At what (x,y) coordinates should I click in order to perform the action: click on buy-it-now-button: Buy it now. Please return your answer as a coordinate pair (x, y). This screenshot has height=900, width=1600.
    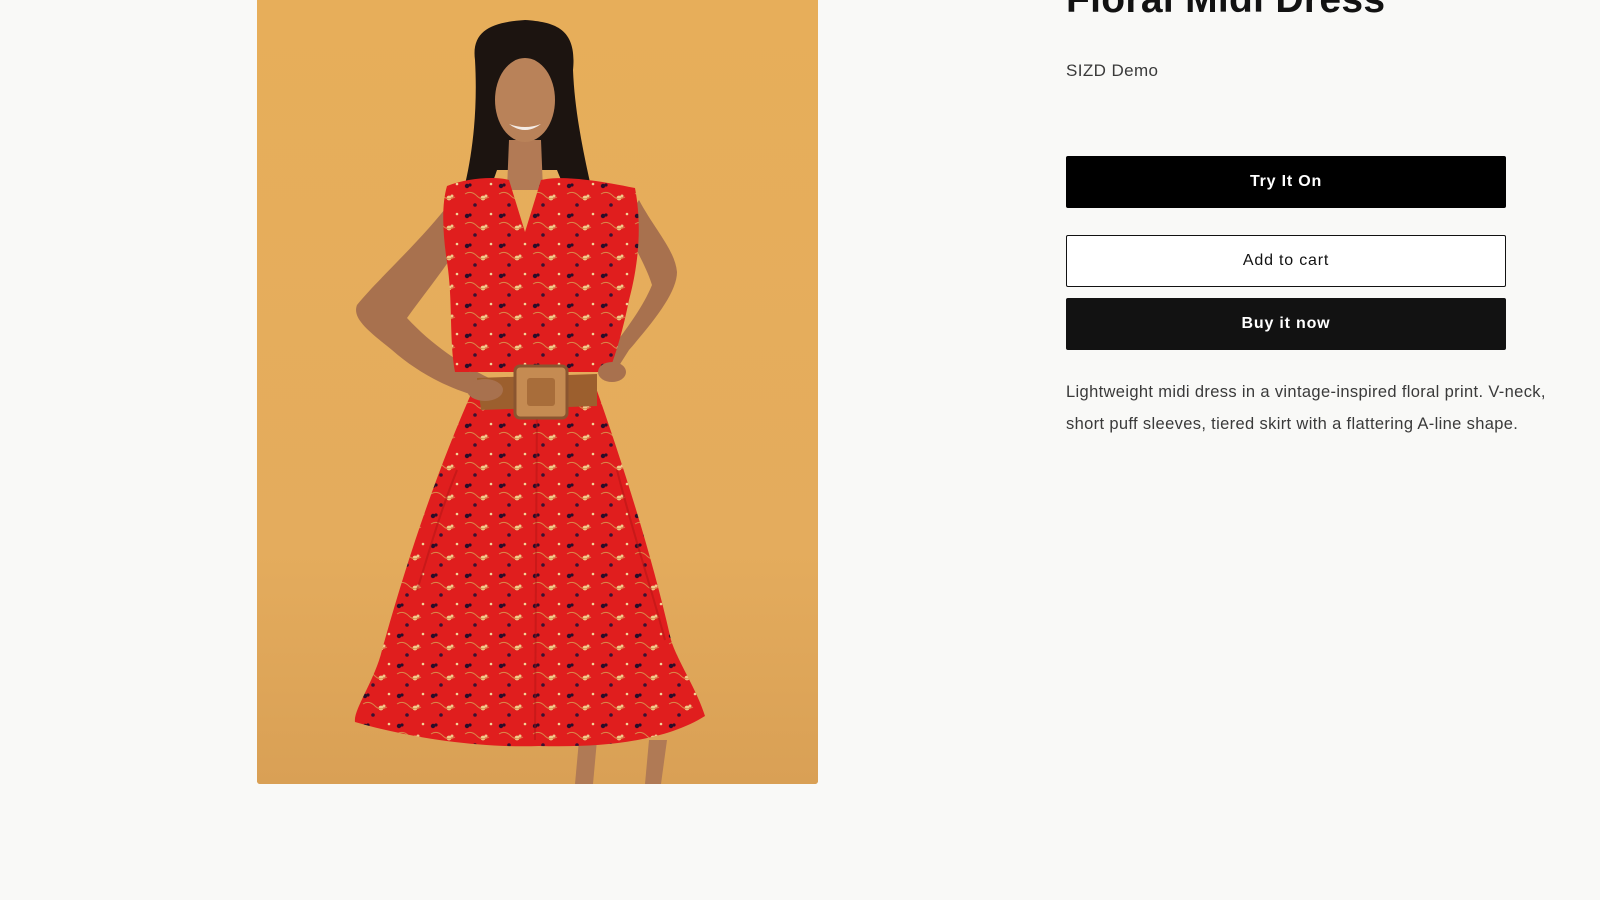
    Looking at the image, I should click on (1286, 324).